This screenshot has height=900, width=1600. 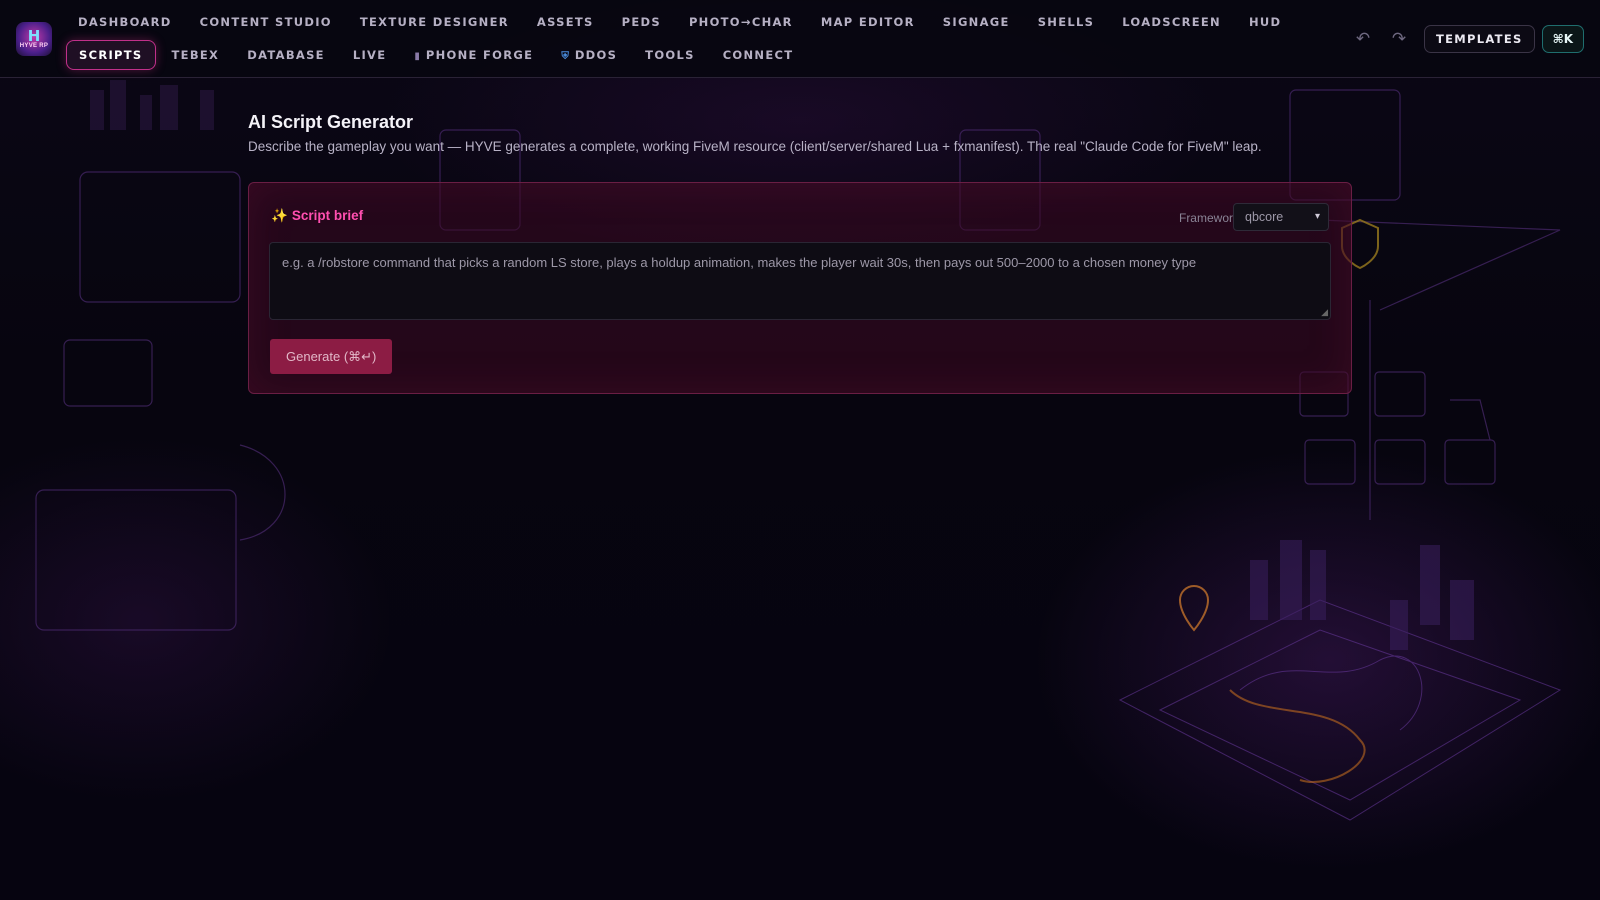 What do you see at coordinates (434, 22) in the screenshot?
I see `nav-texture-designer: TEXTURE DESIGNER` at bounding box center [434, 22].